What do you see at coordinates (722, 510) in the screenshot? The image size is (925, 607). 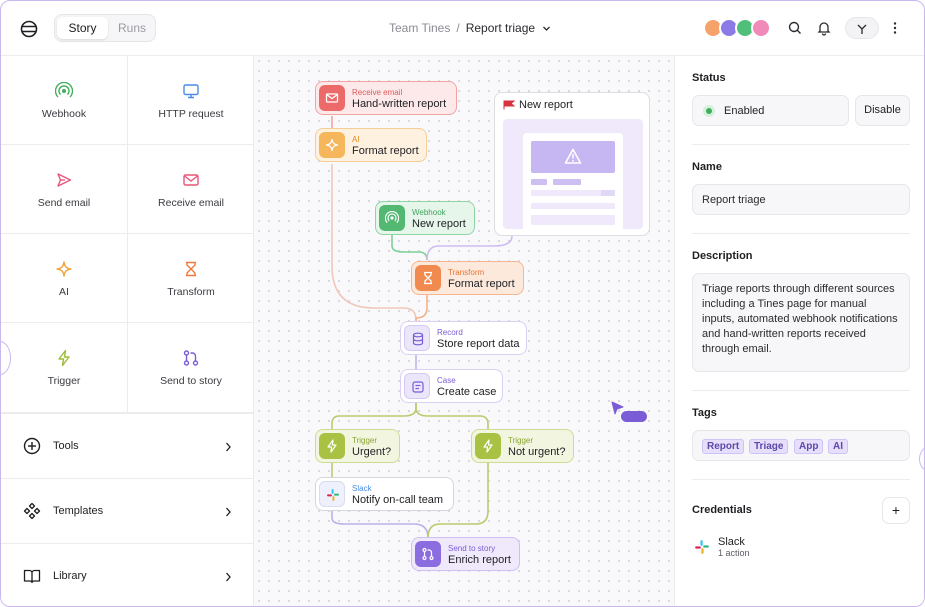 I see `credentials-title: Credentials` at bounding box center [722, 510].